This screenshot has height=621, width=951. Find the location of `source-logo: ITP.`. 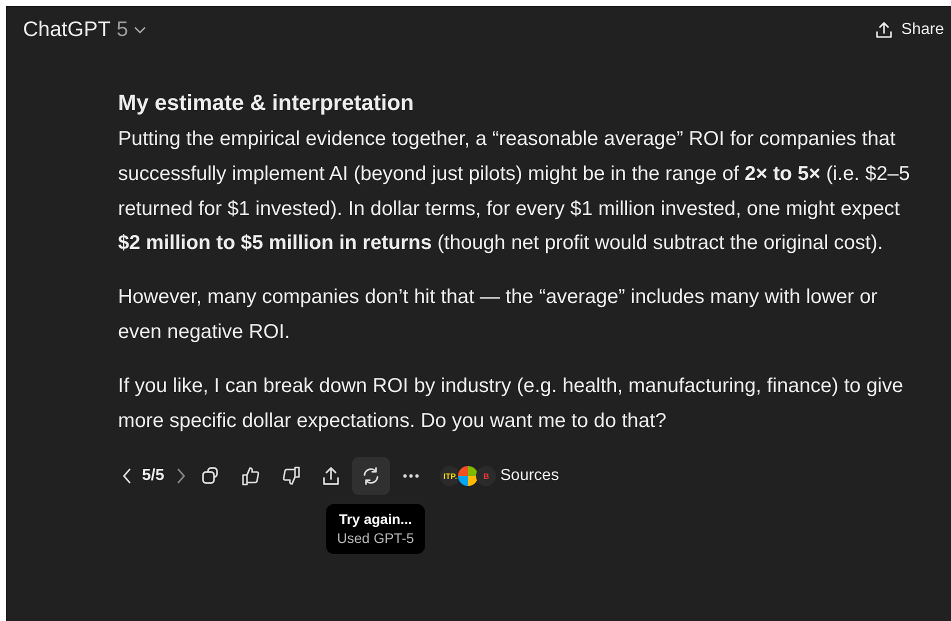

source-logo: ITP. is located at coordinates (450, 476).